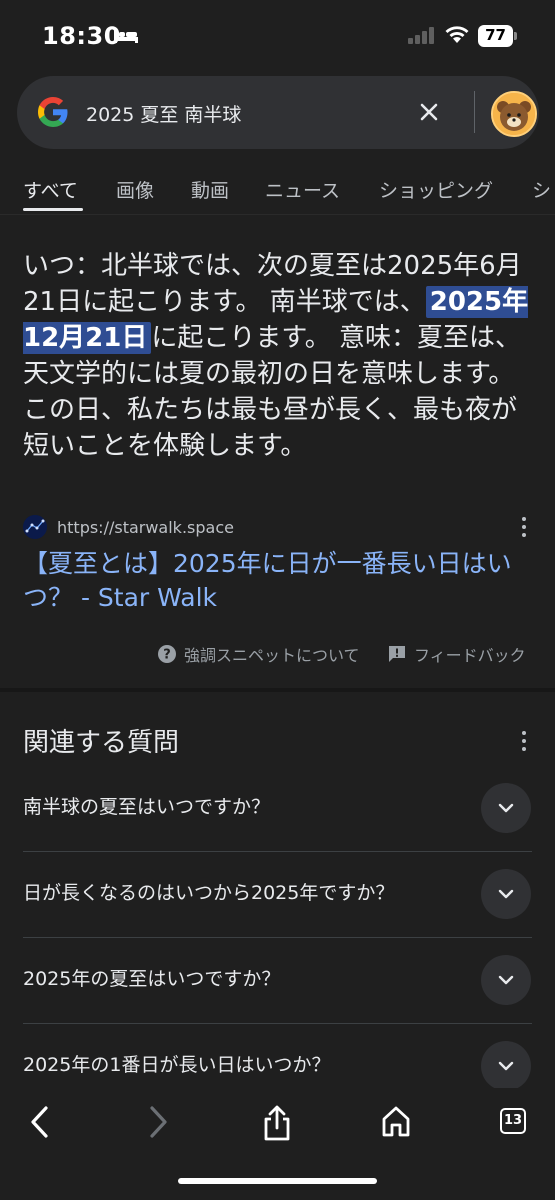  What do you see at coordinates (277, 690) in the screenshot?
I see `section-separator` at bounding box center [277, 690].